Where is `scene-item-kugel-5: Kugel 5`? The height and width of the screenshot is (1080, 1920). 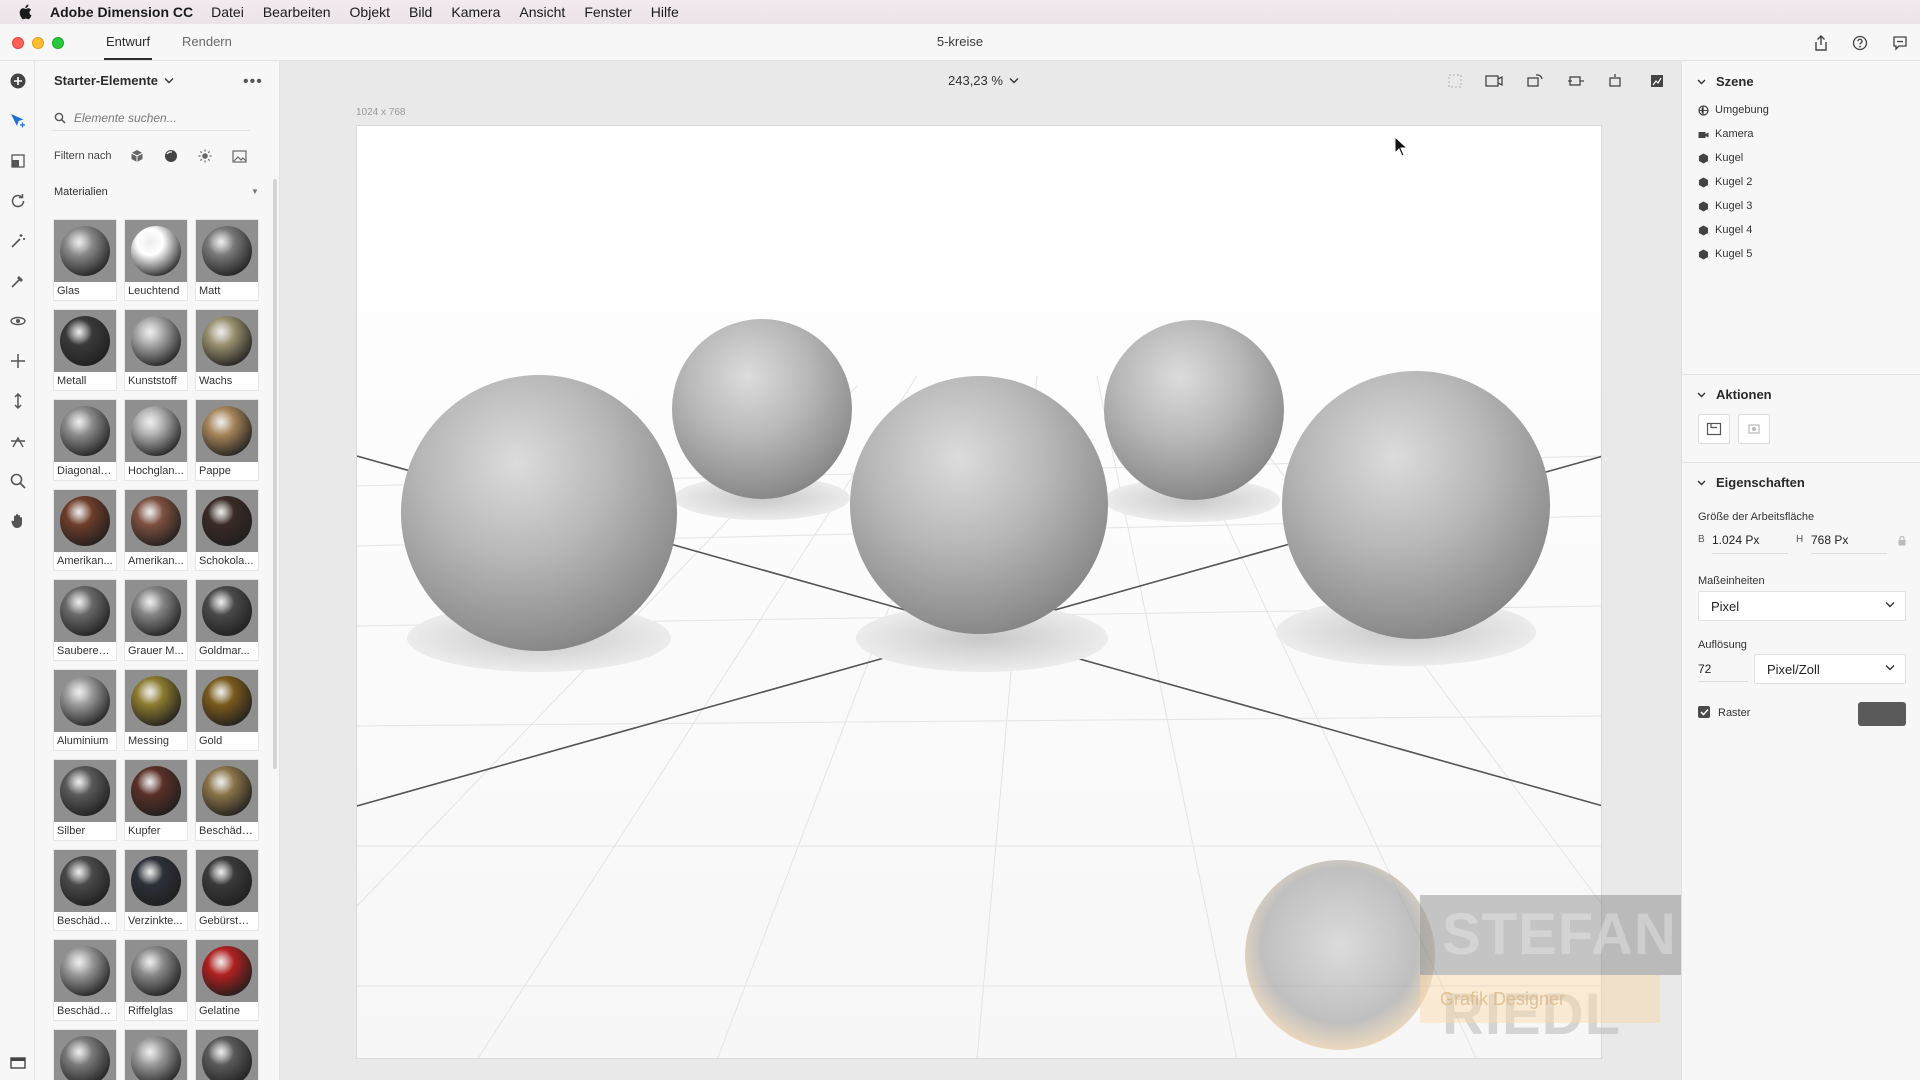 scene-item-kugel-5: Kugel 5 is located at coordinates (1725, 254).